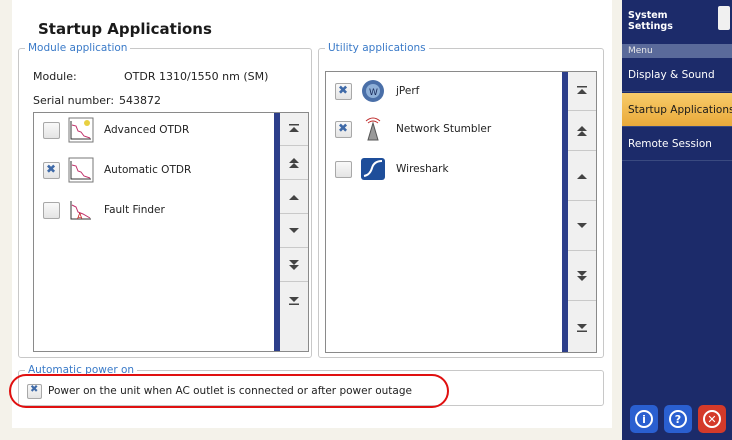 The width and height of the screenshot is (732, 440). I want to click on menu-item-startup-applications: Startup Applications, so click(677, 110).